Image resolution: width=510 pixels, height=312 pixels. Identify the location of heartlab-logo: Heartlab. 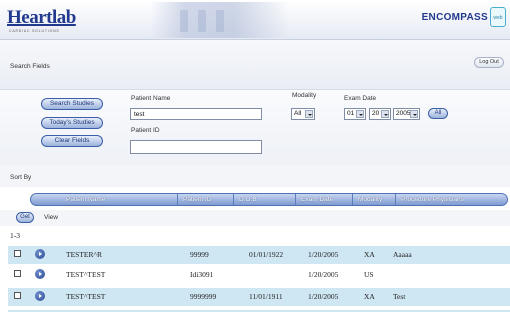
(41, 18).